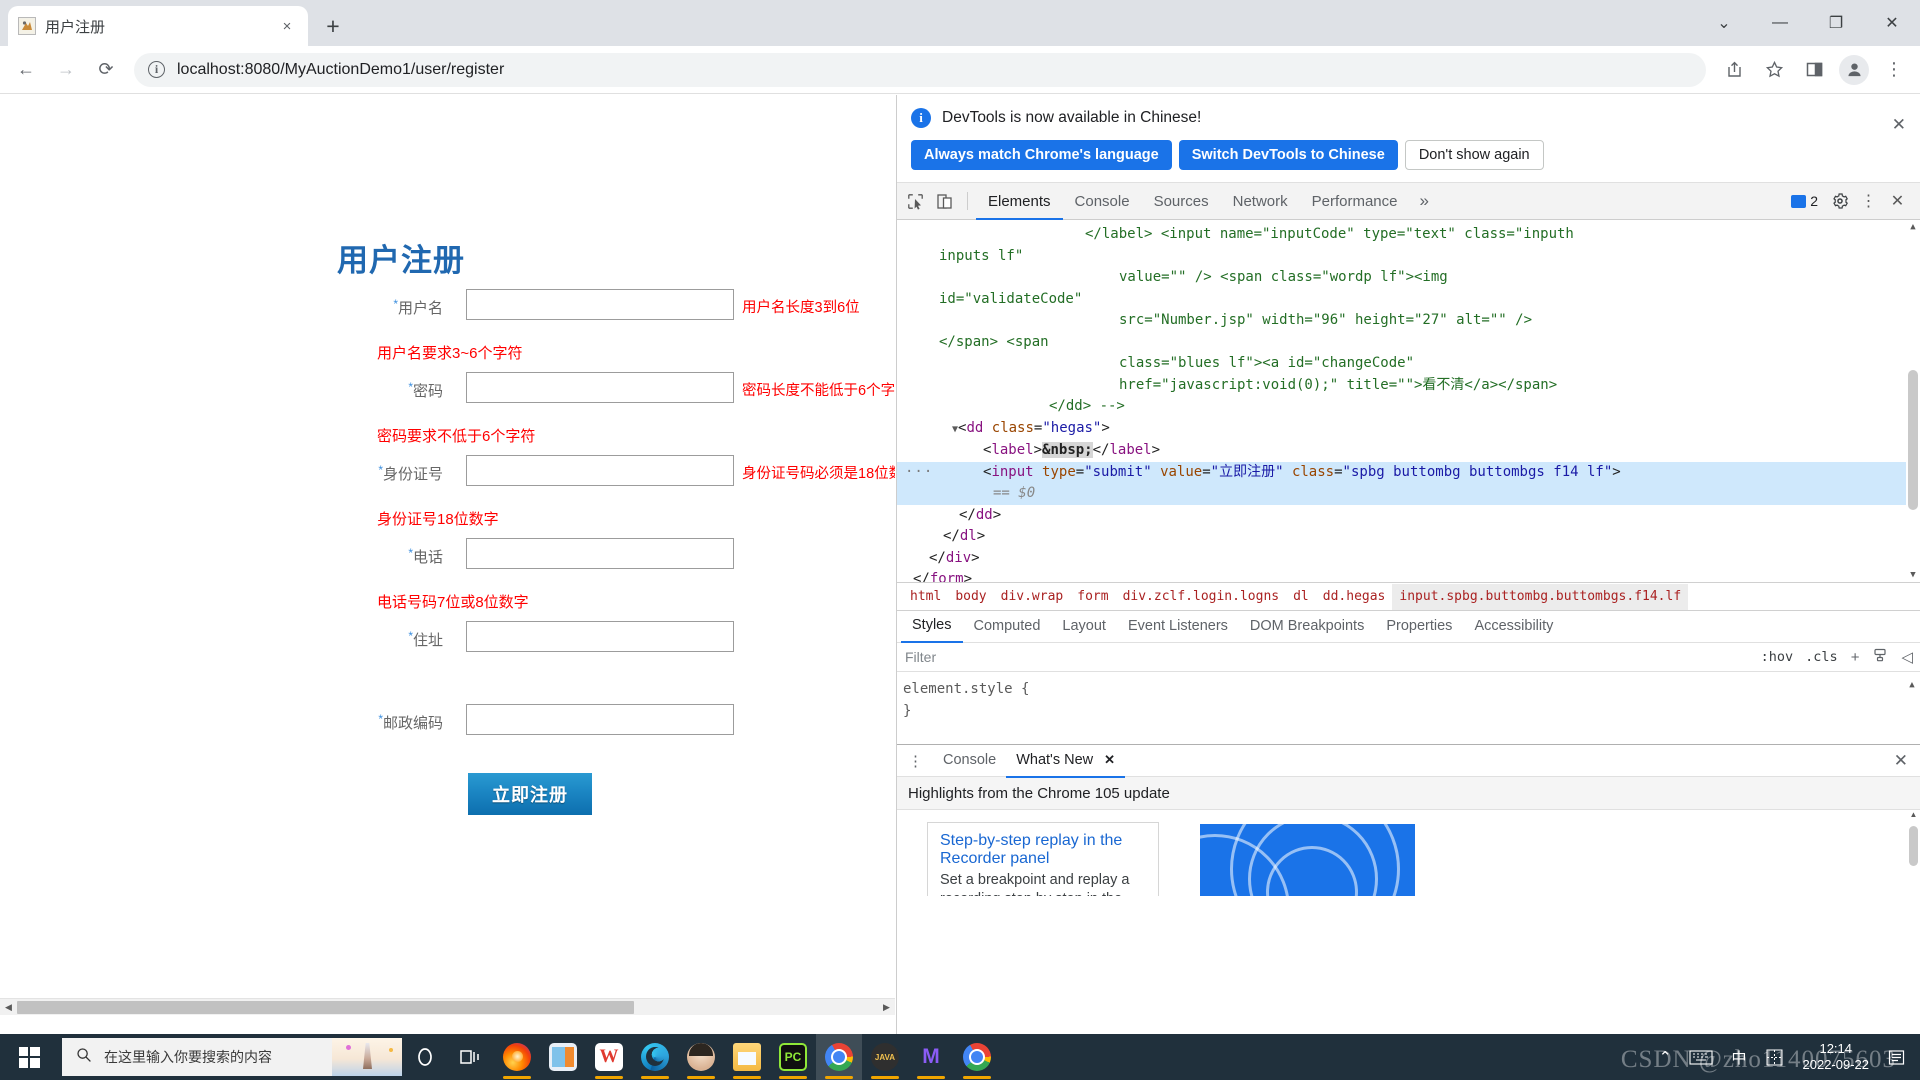  Describe the element at coordinates (1855, 657) in the screenshot. I see `new-style-rule-icon: +` at that location.